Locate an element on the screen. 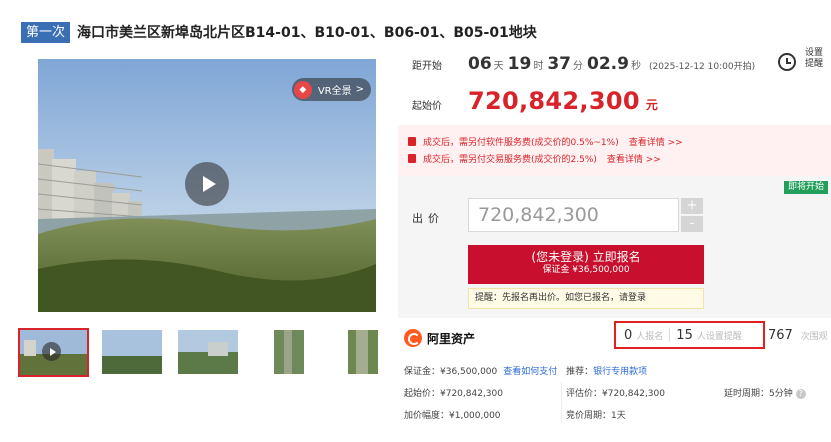 The image size is (831, 442). bid-stepper: + - is located at coordinates (694, 215).